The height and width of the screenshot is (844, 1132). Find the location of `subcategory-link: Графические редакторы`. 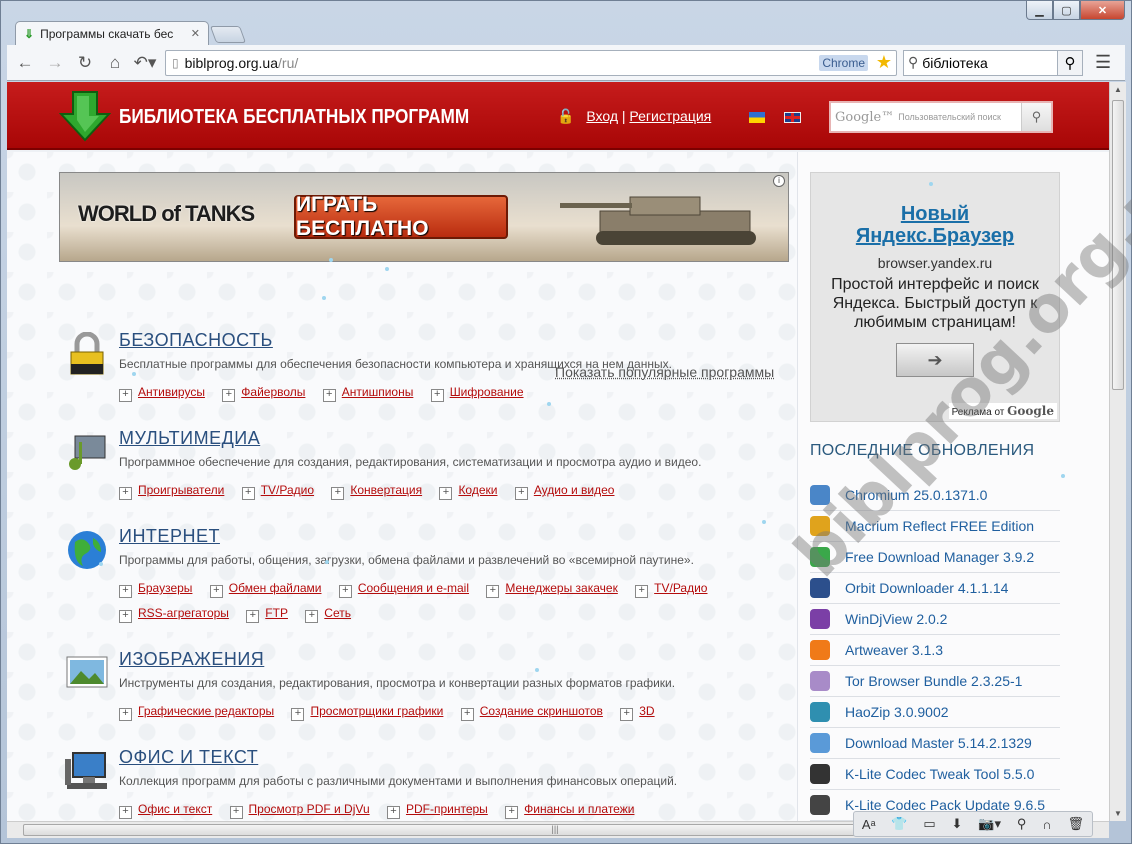

subcategory-link: Графические редакторы is located at coordinates (196, 711).